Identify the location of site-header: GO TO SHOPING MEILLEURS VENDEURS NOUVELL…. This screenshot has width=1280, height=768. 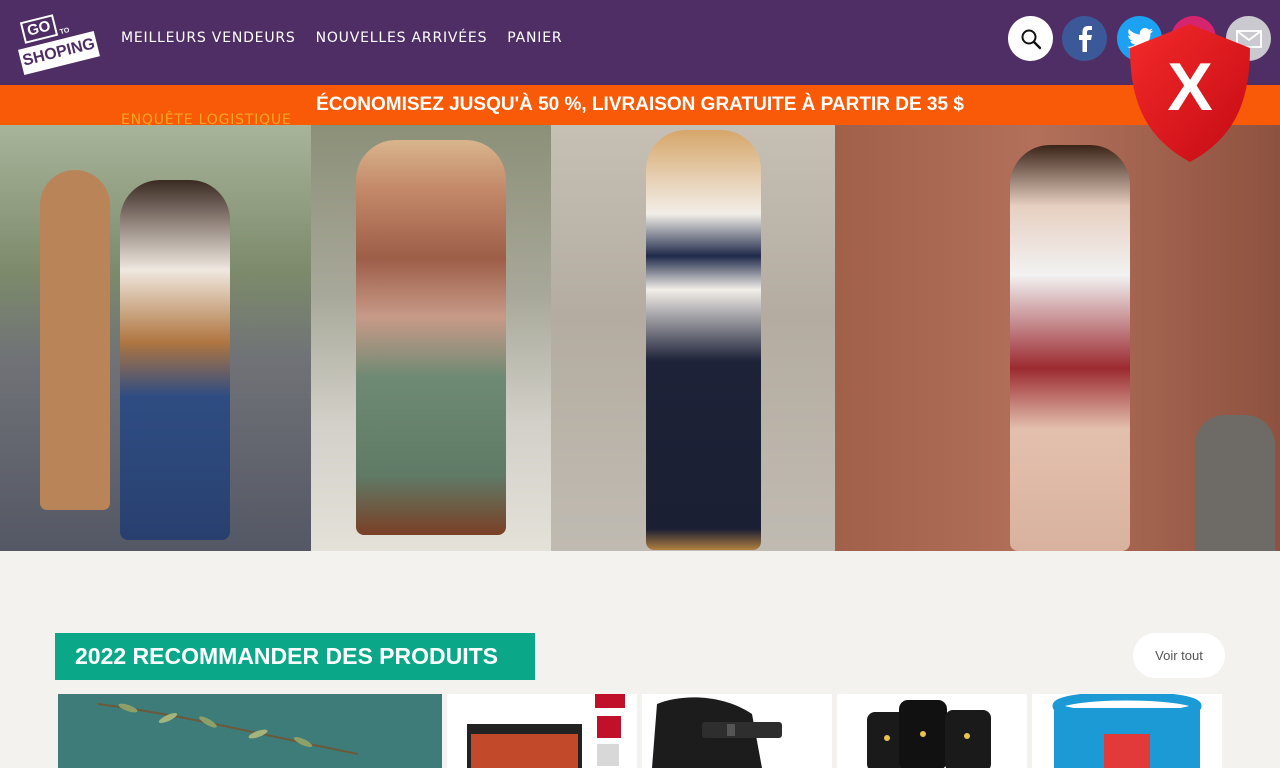
(640, 42).